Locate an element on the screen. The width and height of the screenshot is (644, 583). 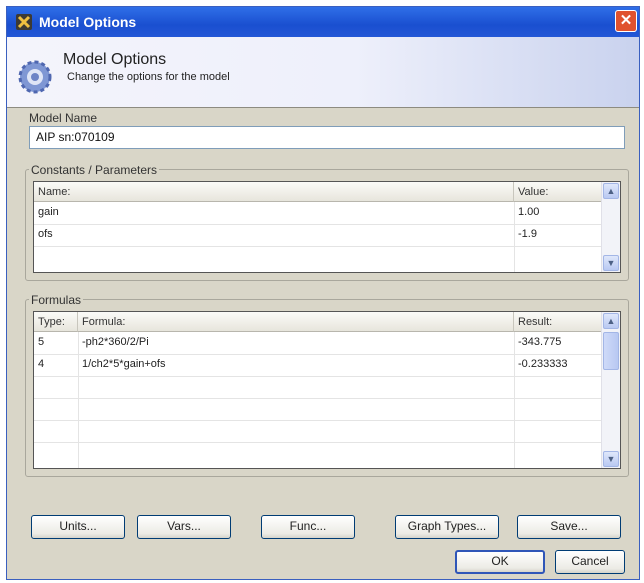
column-header-result: Result: is located at coordinates (558, 322).